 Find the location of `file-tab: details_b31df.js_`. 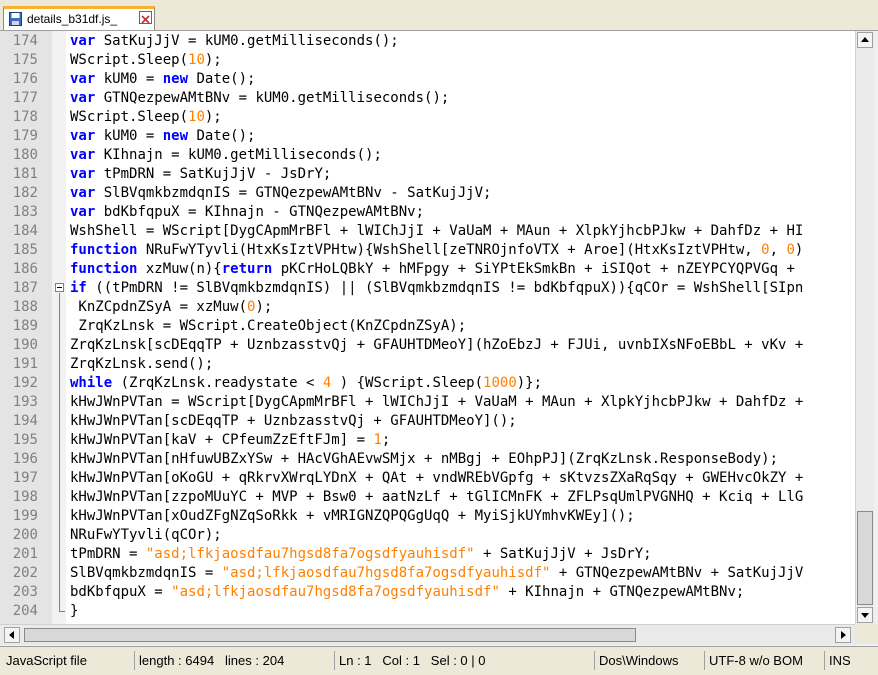

file-tab: details_b31df.js_ is located at coordinates (79, 18).